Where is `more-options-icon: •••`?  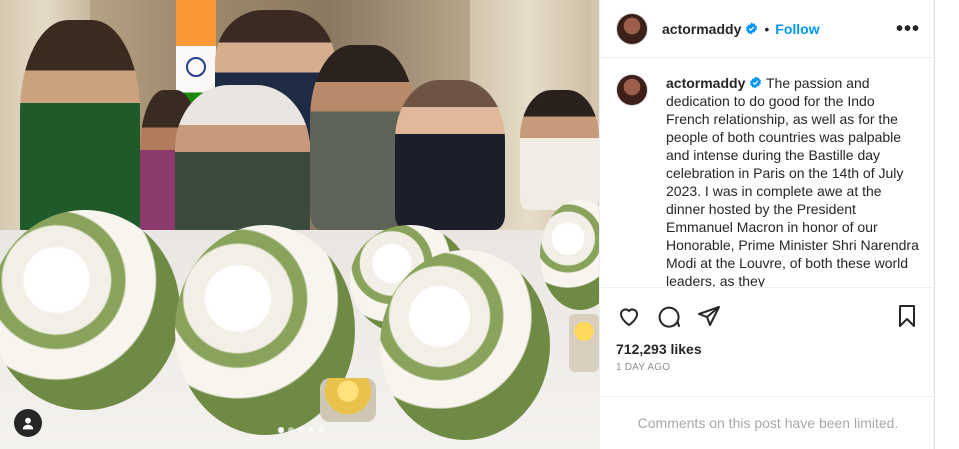 more-options-icon: ••• is located at coordinates (908, 29).